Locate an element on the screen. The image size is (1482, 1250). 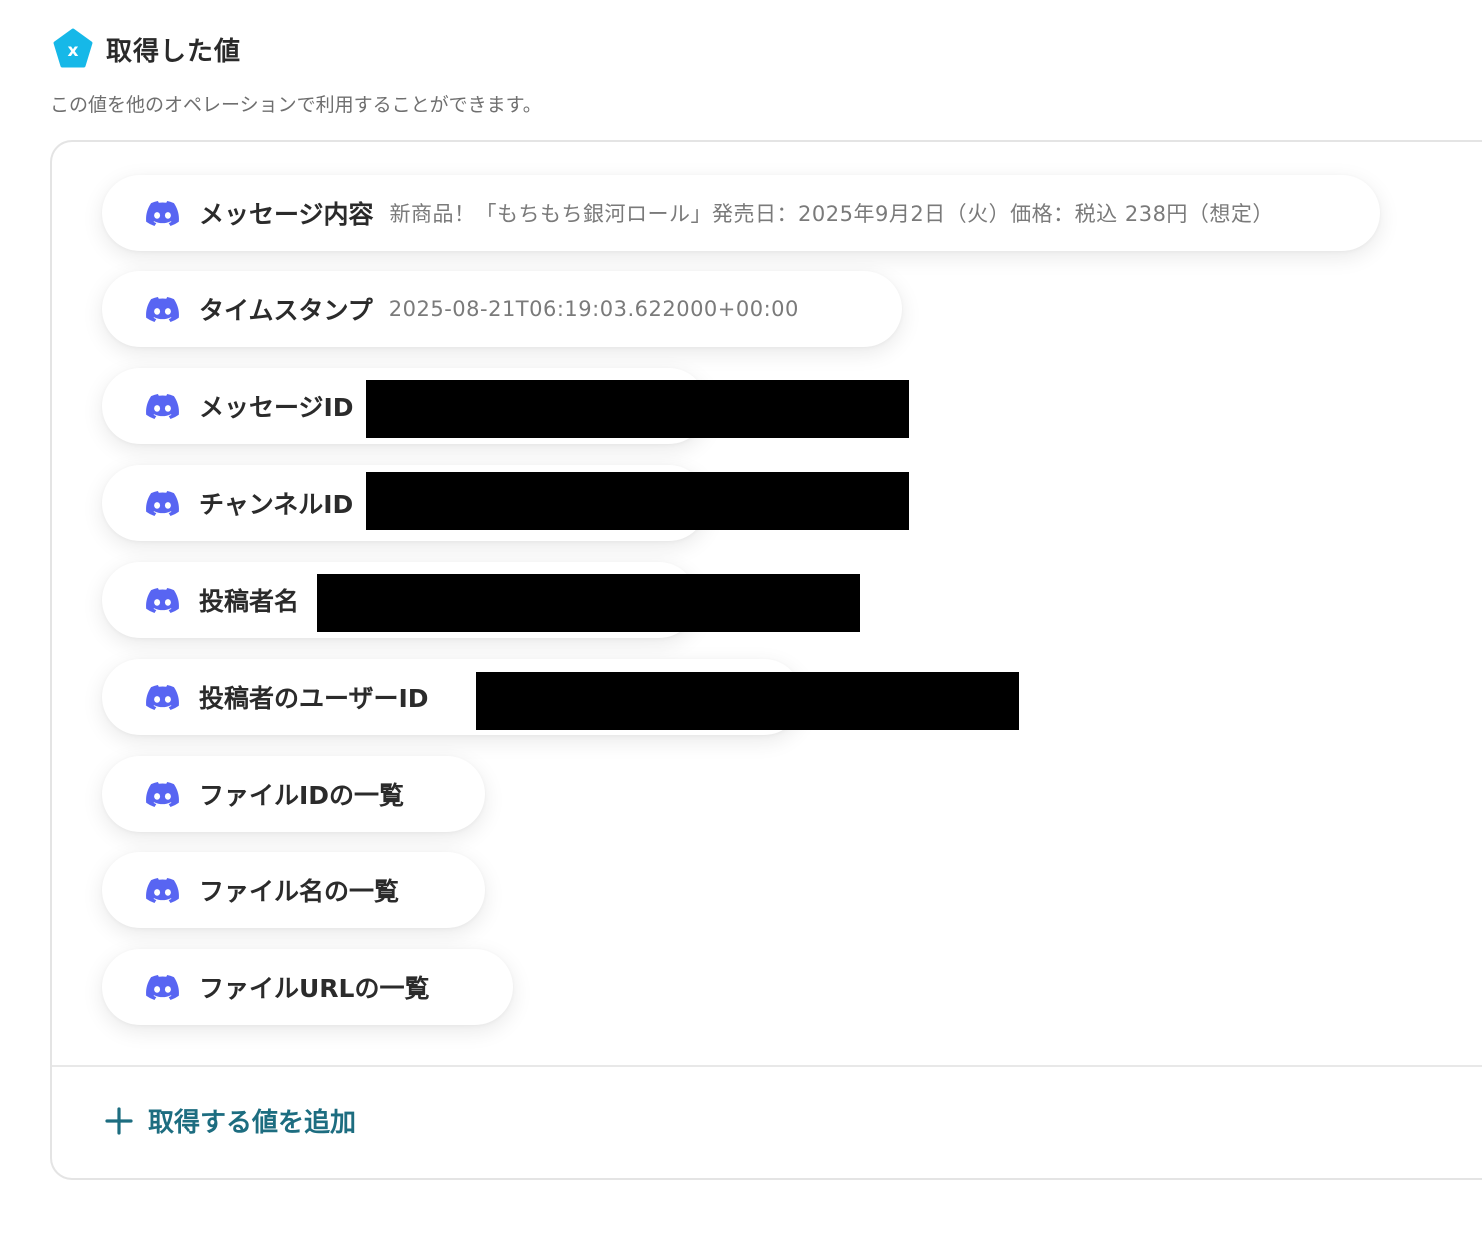
svg-text: x is located at coordinates (73, 51).